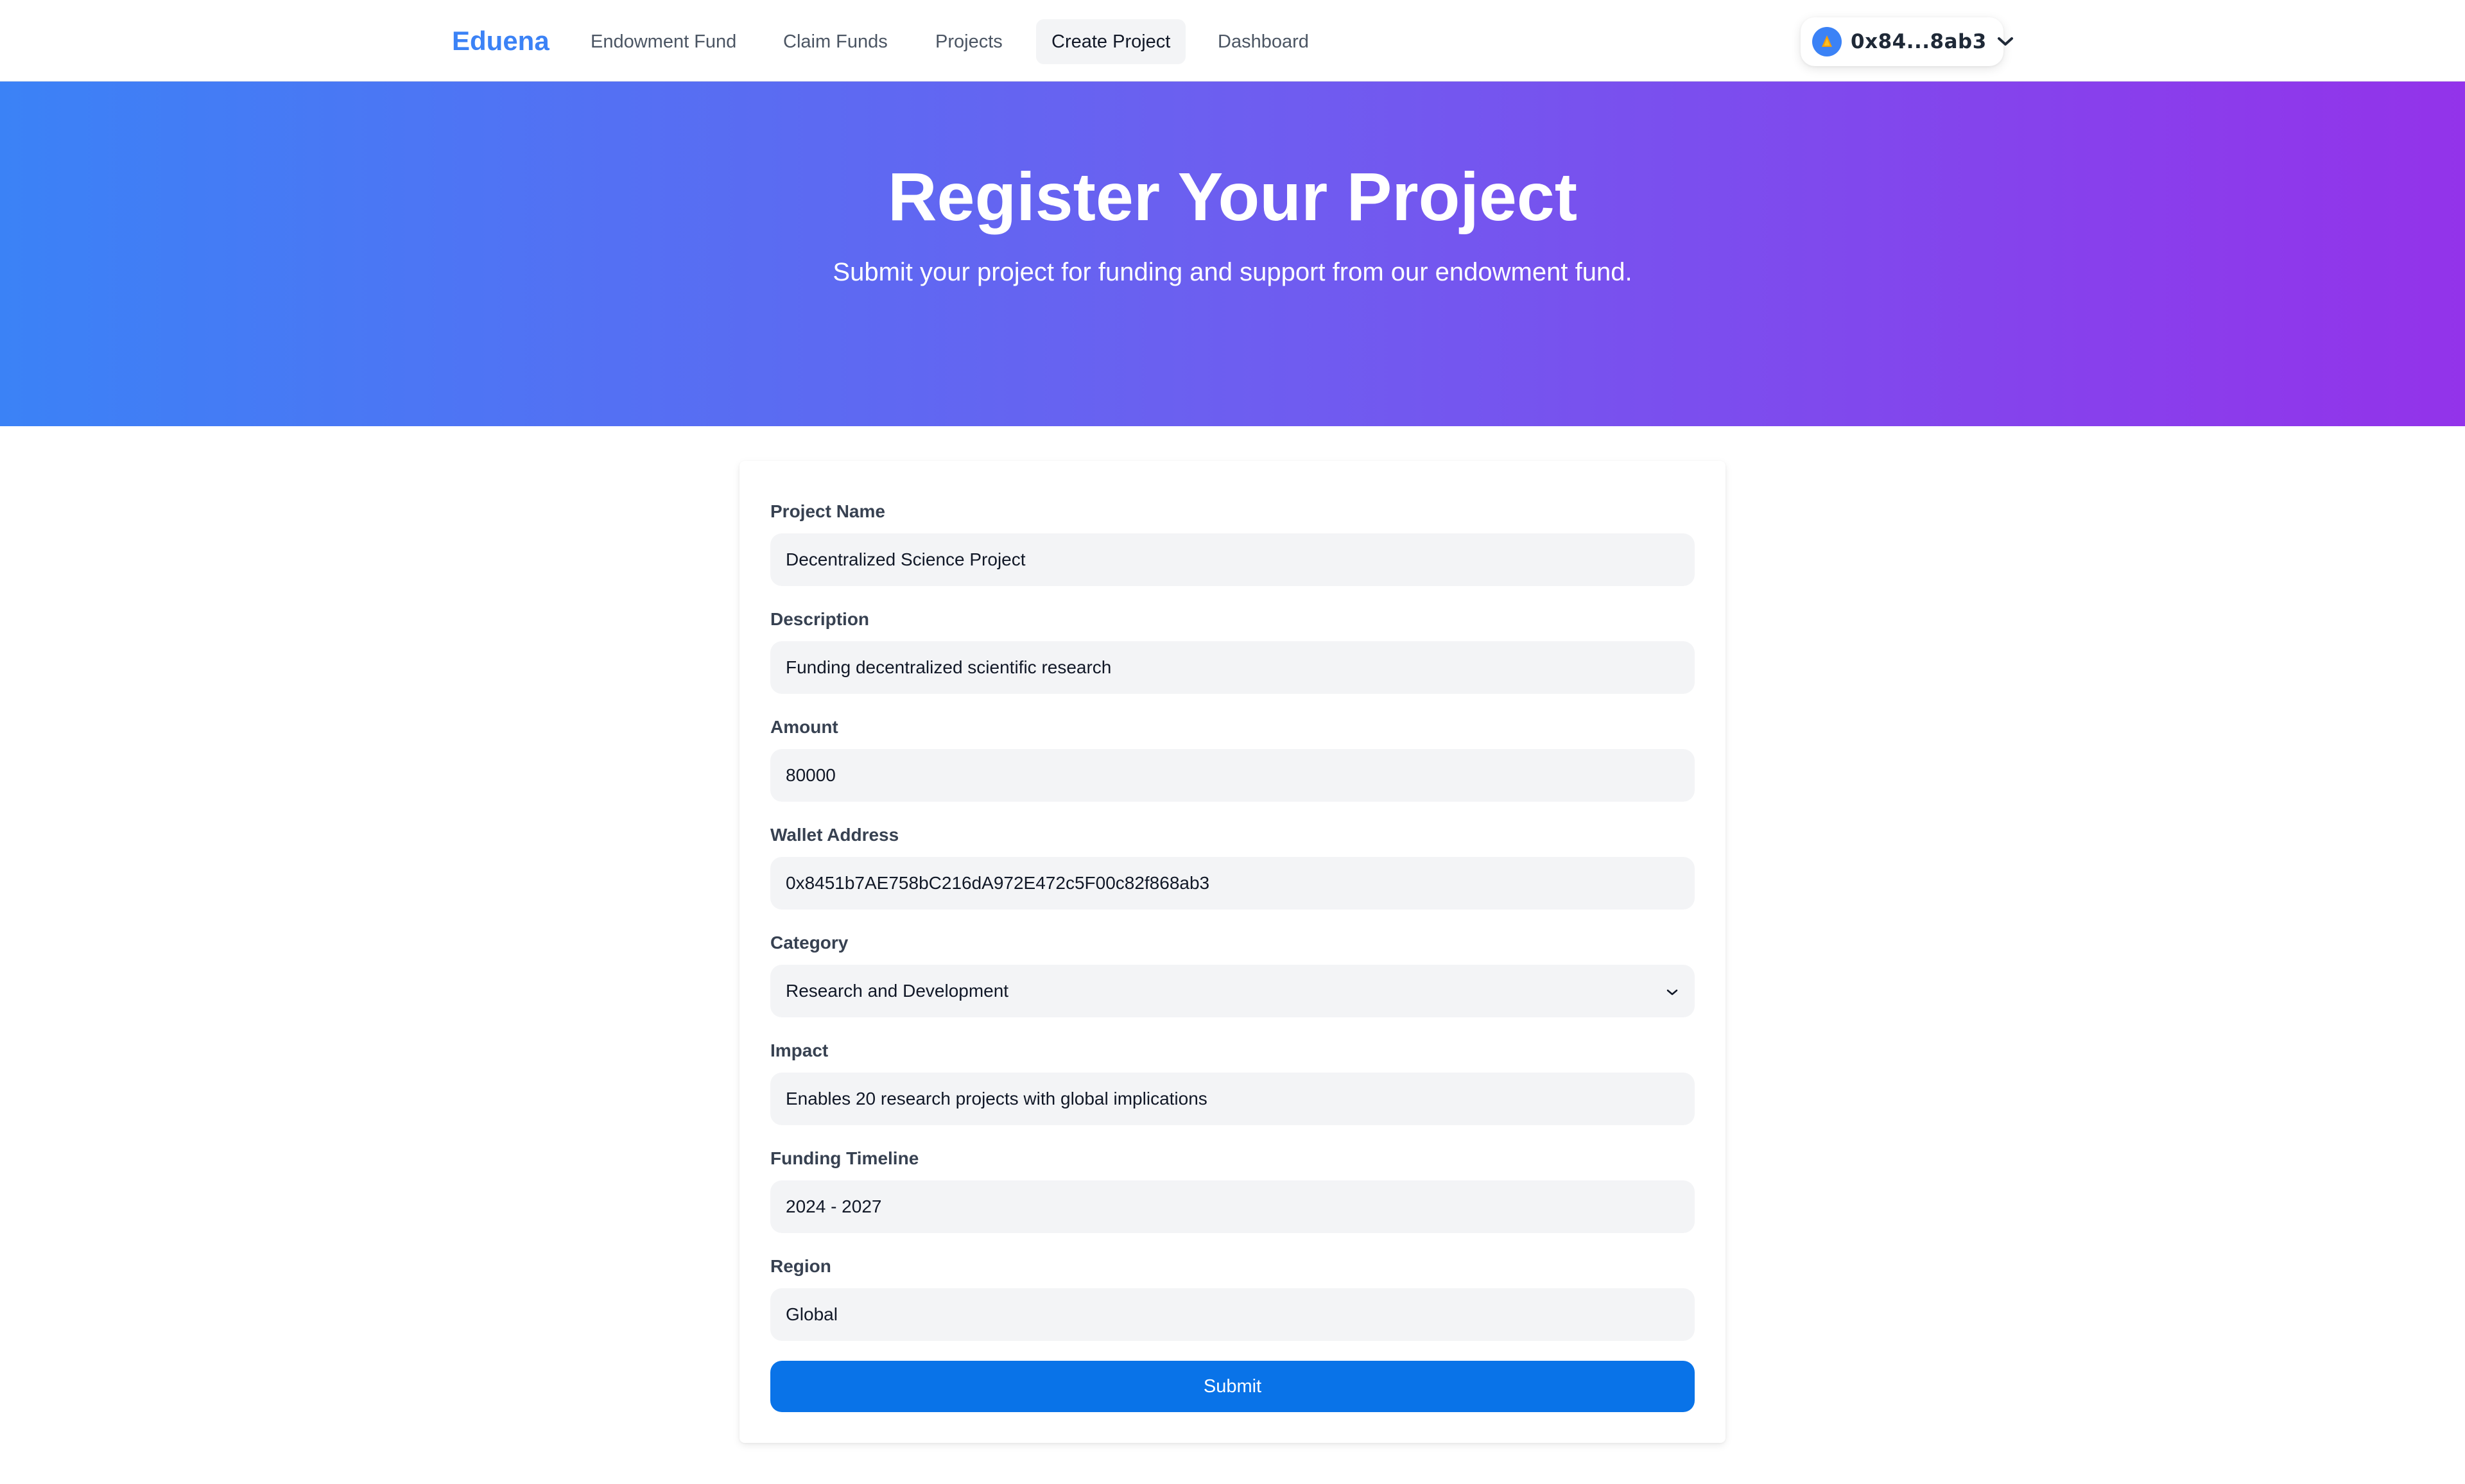 The height and width of the screenshot is (1484, 2465). I want to click on project-name-label: Project Name, so click(827, 511).